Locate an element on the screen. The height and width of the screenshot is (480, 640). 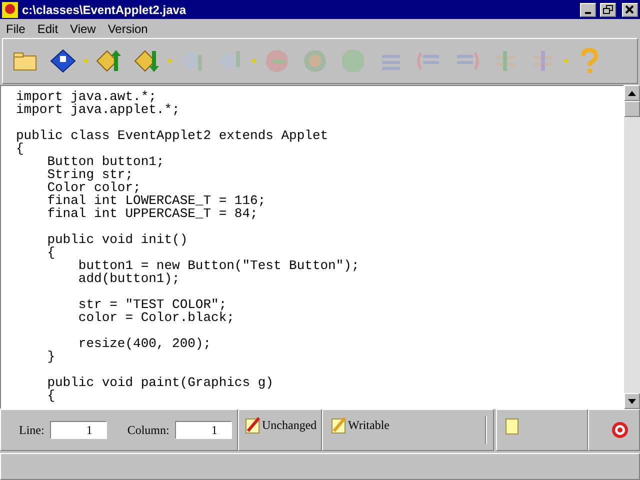
code-line: } is located at coordinates (51, 356).